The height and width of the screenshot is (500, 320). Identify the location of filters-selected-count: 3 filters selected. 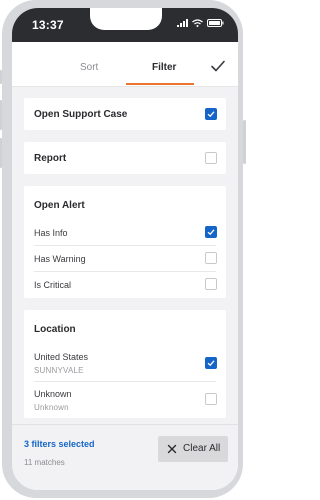
(59, 444).